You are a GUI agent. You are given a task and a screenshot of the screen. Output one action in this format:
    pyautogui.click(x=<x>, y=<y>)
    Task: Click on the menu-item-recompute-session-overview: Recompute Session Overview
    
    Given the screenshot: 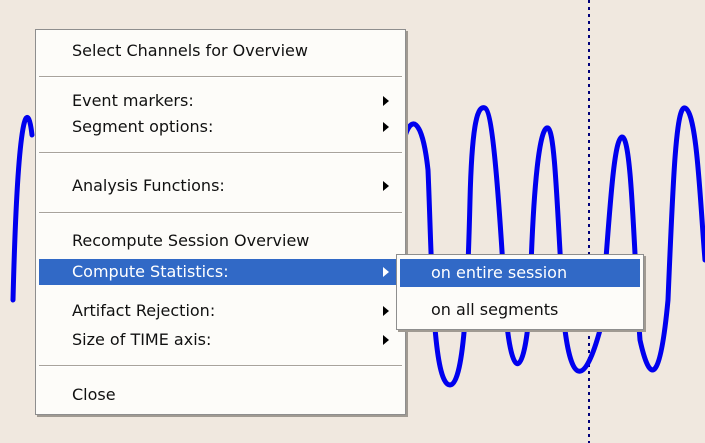 What is the action you would take?
    pyautogui.click(x=220, y=241)
    